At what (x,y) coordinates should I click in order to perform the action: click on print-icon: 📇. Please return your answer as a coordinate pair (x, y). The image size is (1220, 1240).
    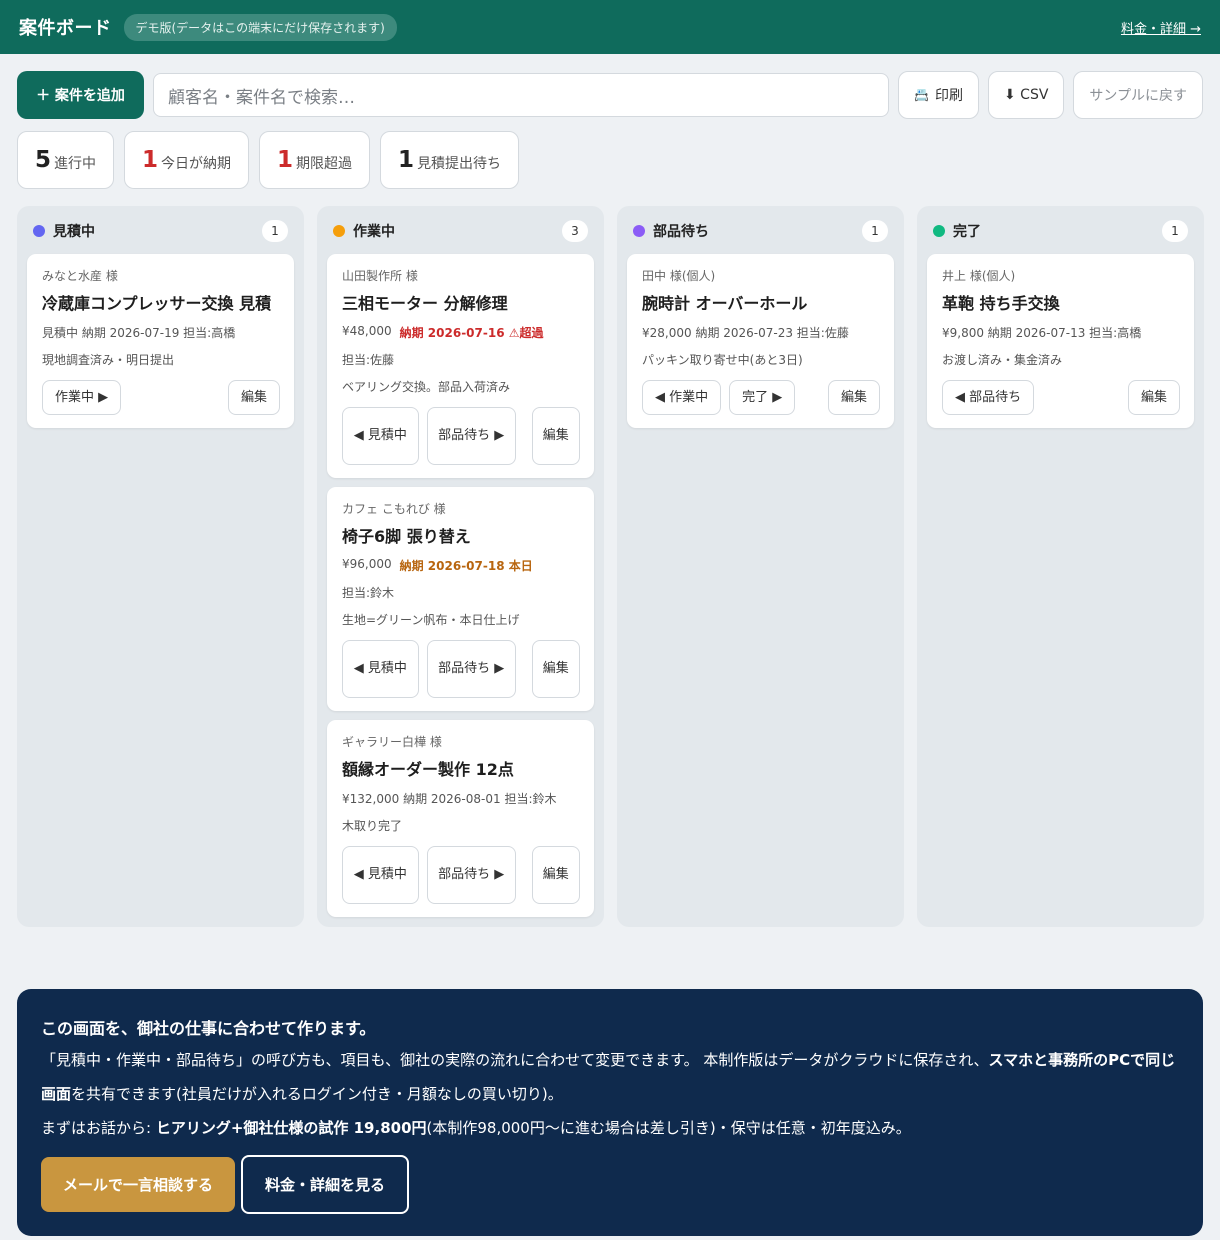
    Looking at the image, I should click on (921, 95).